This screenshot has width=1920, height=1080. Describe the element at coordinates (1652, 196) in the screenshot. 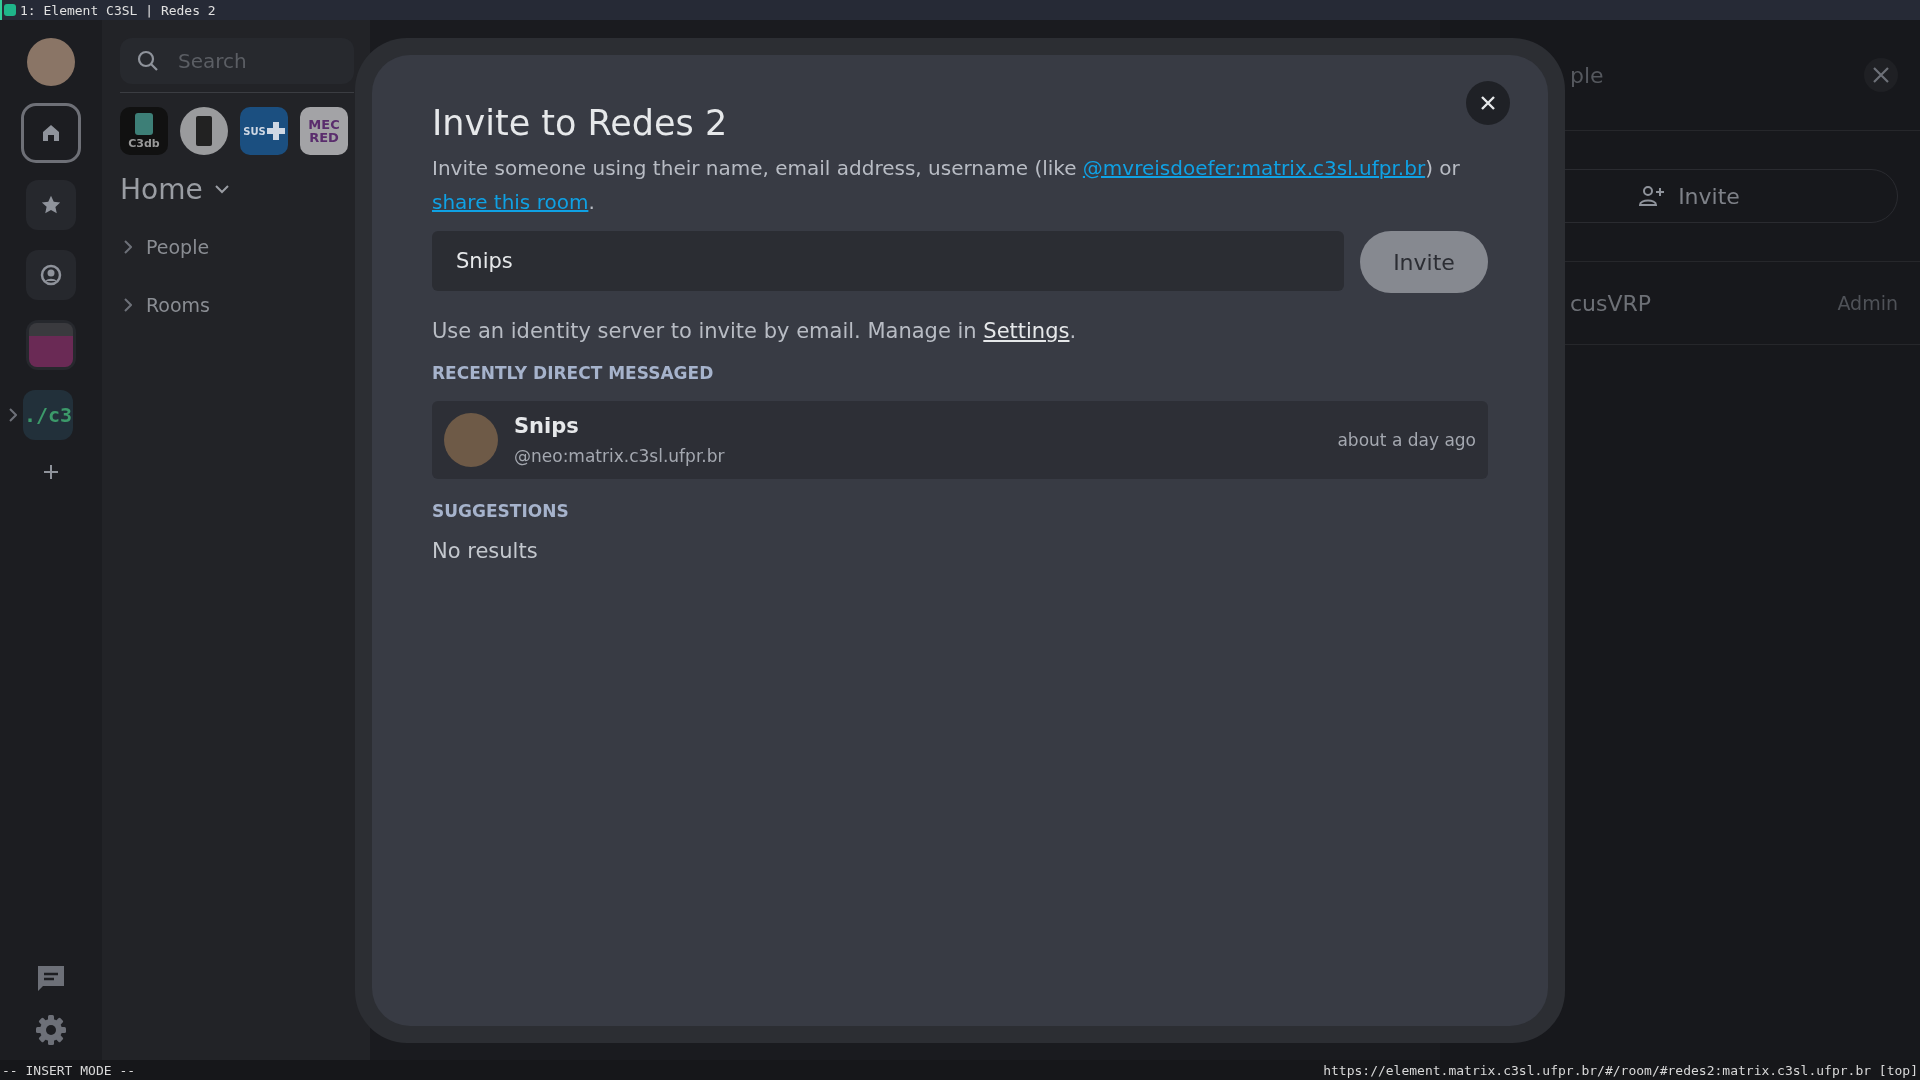

I see `add-person-icon` at that location.